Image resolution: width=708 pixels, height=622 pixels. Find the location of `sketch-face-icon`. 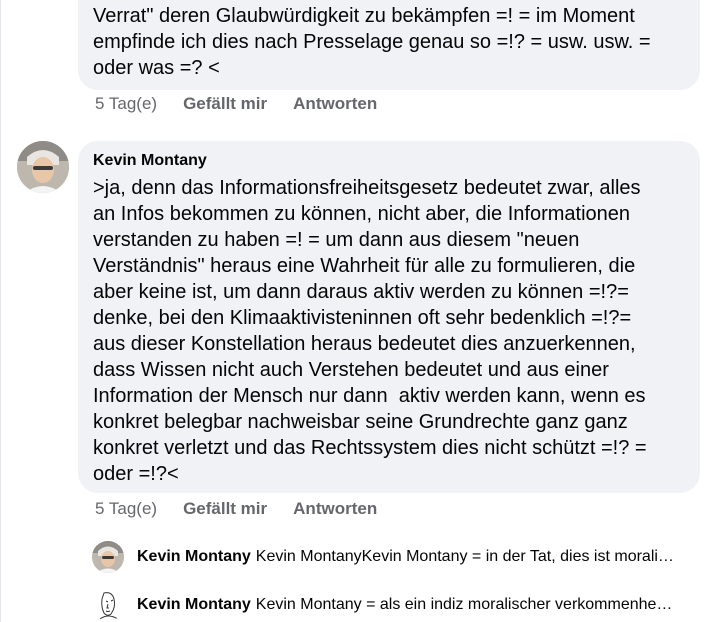

sketch-face-icon is located at coordinates (108, 605).